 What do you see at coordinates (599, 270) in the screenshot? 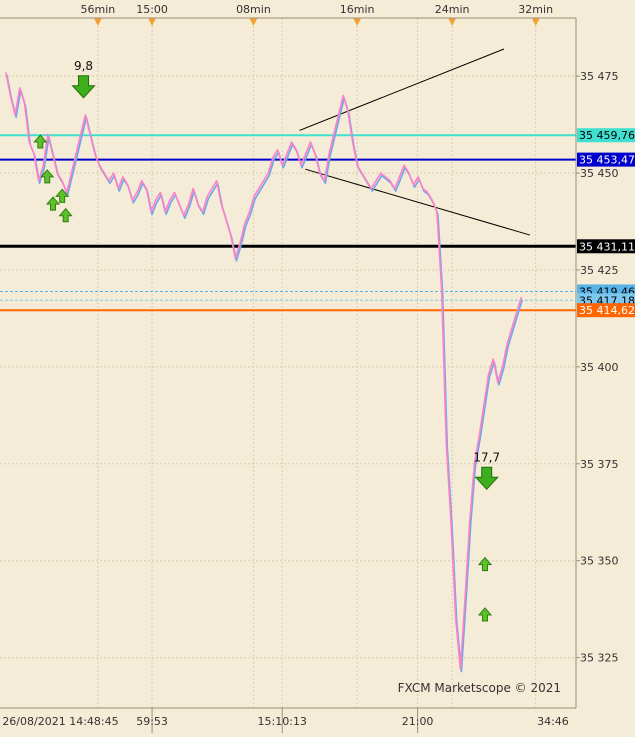
I see `y-tick-label: 35 425` at bounding box center [599, 270].